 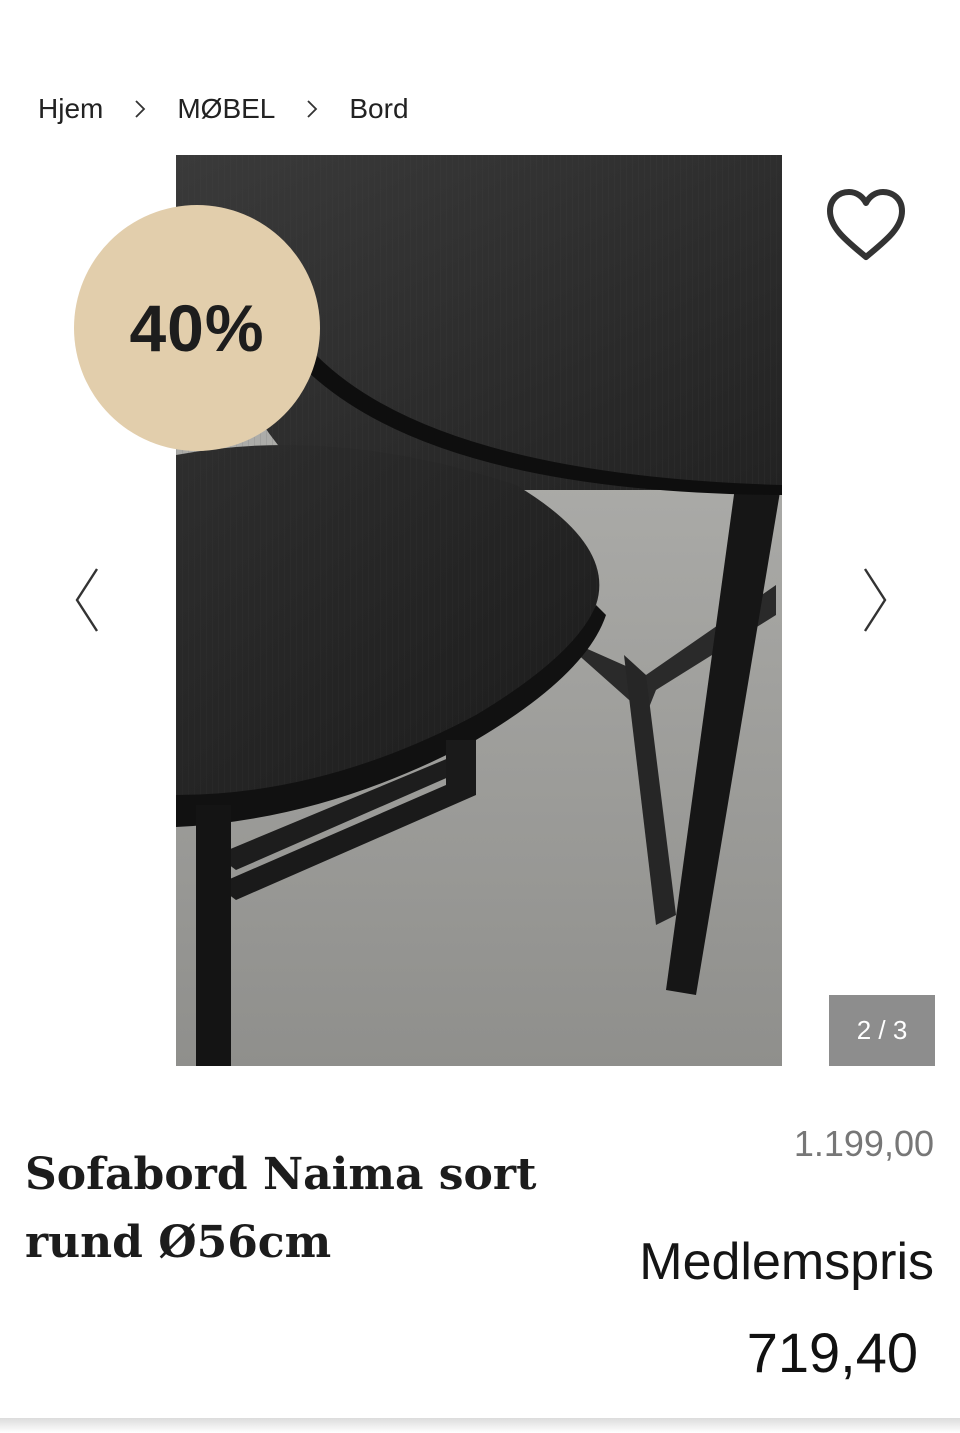 I want to click on breadcrumb-bord: Bord, so click(x=378, y=109).